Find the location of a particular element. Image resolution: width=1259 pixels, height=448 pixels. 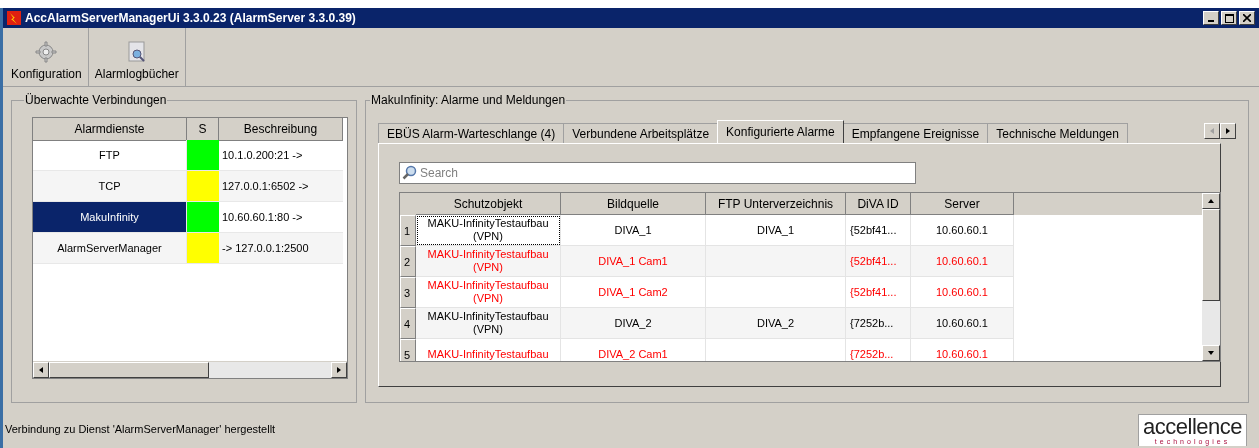

tab: Empfangene Ereignisse is located at coordinates (915, 133).